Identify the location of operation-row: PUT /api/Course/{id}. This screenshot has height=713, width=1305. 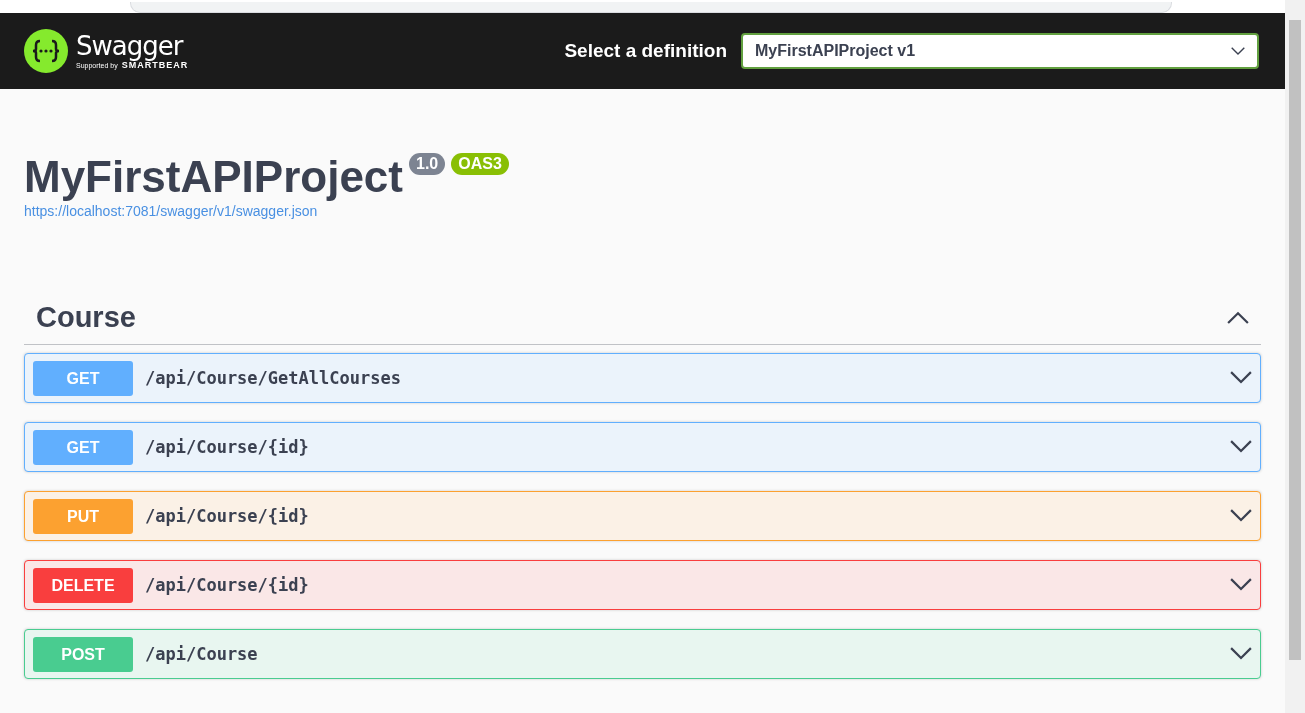
(642, 516).